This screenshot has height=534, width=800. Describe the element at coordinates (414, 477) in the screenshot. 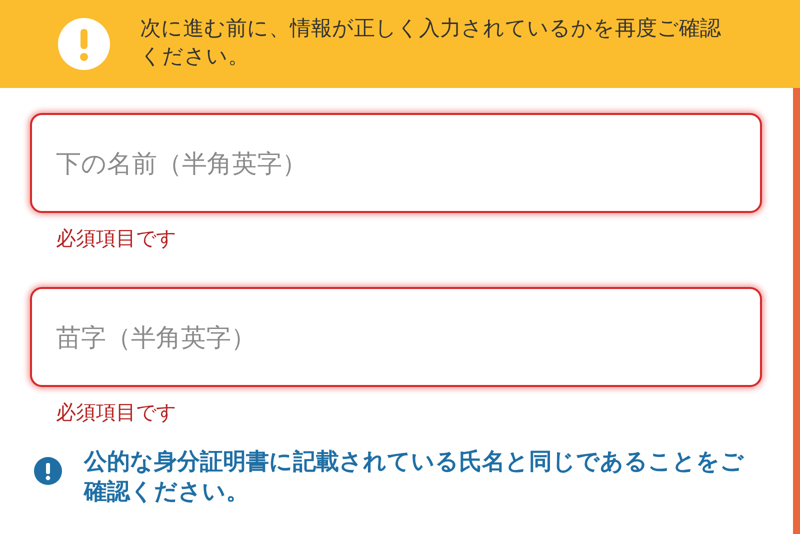

I see `notice-text: 公的な身分証明書に記載されている氏名と同じであることをご確認ください。` at that location.